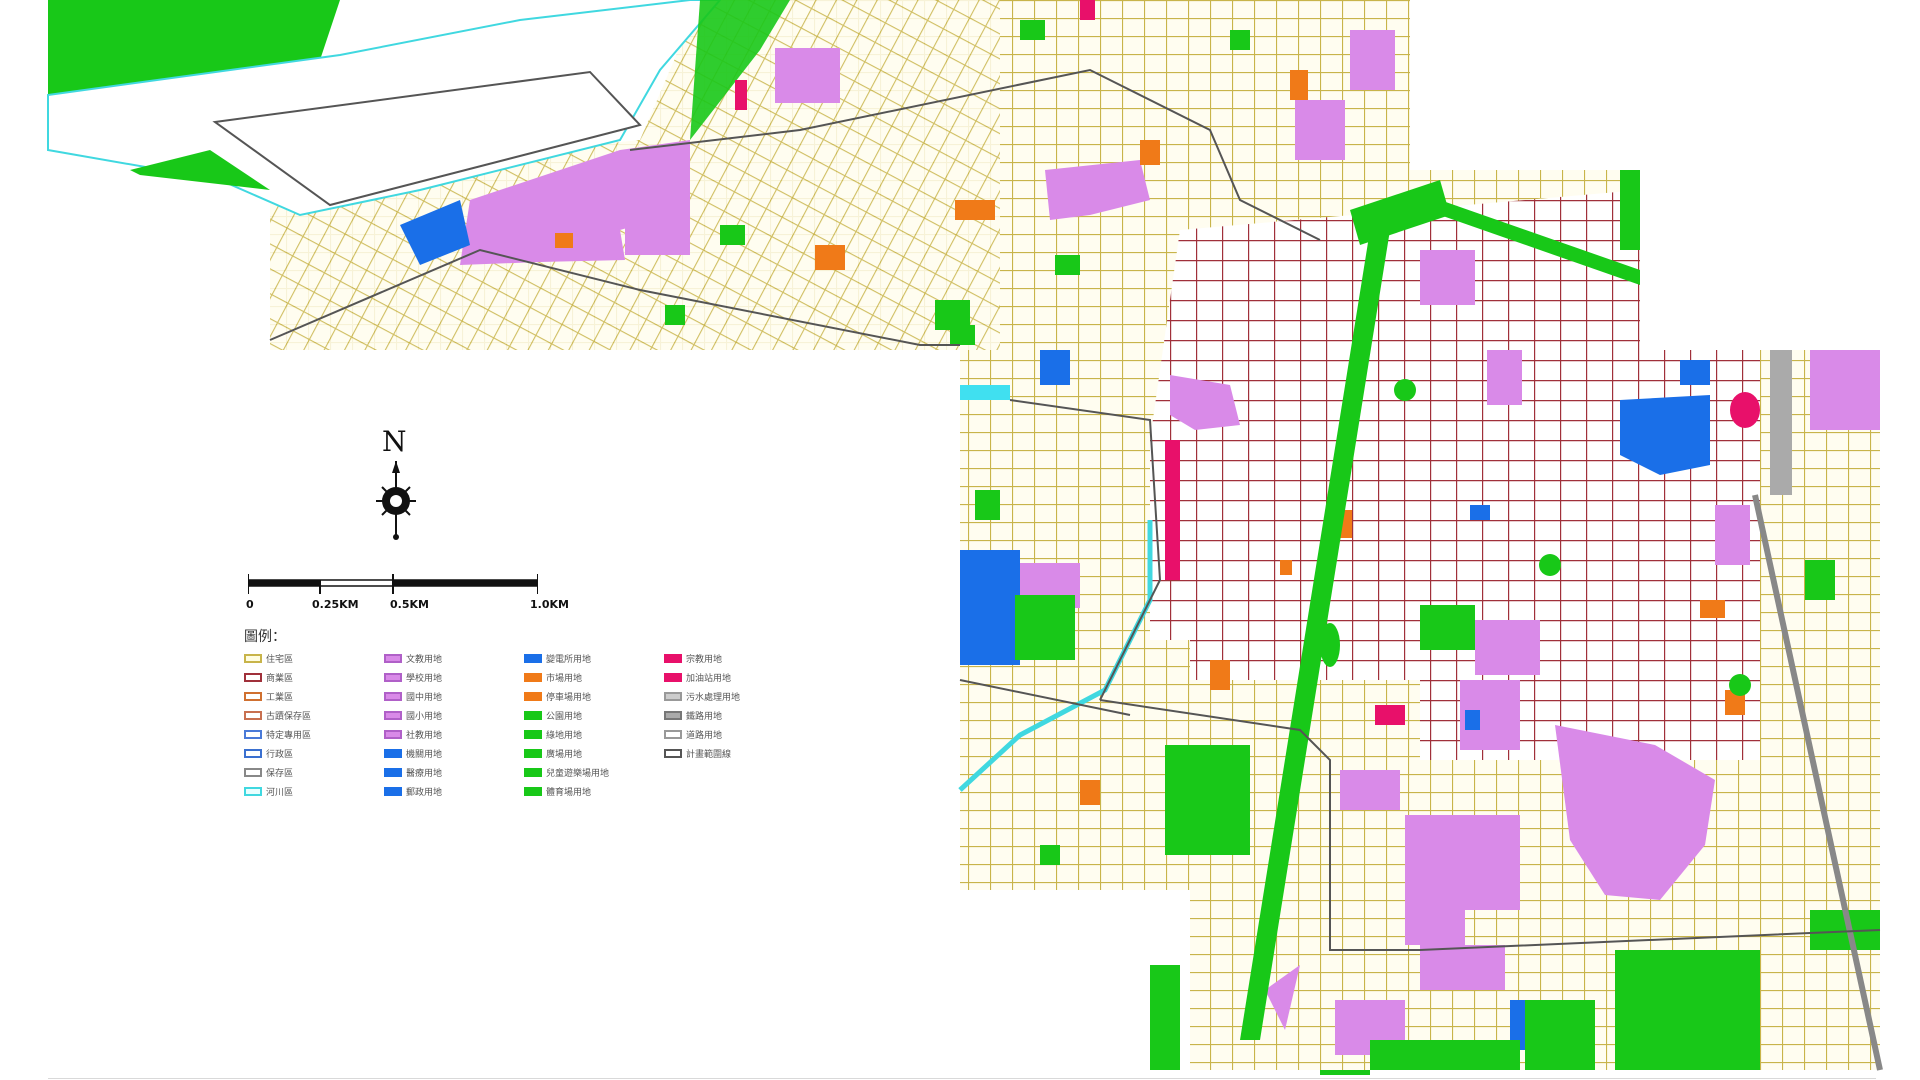 The height and width of the screenshot is (1080, 1920). I want to click on legend-label: 工業區, so click(280, 697).